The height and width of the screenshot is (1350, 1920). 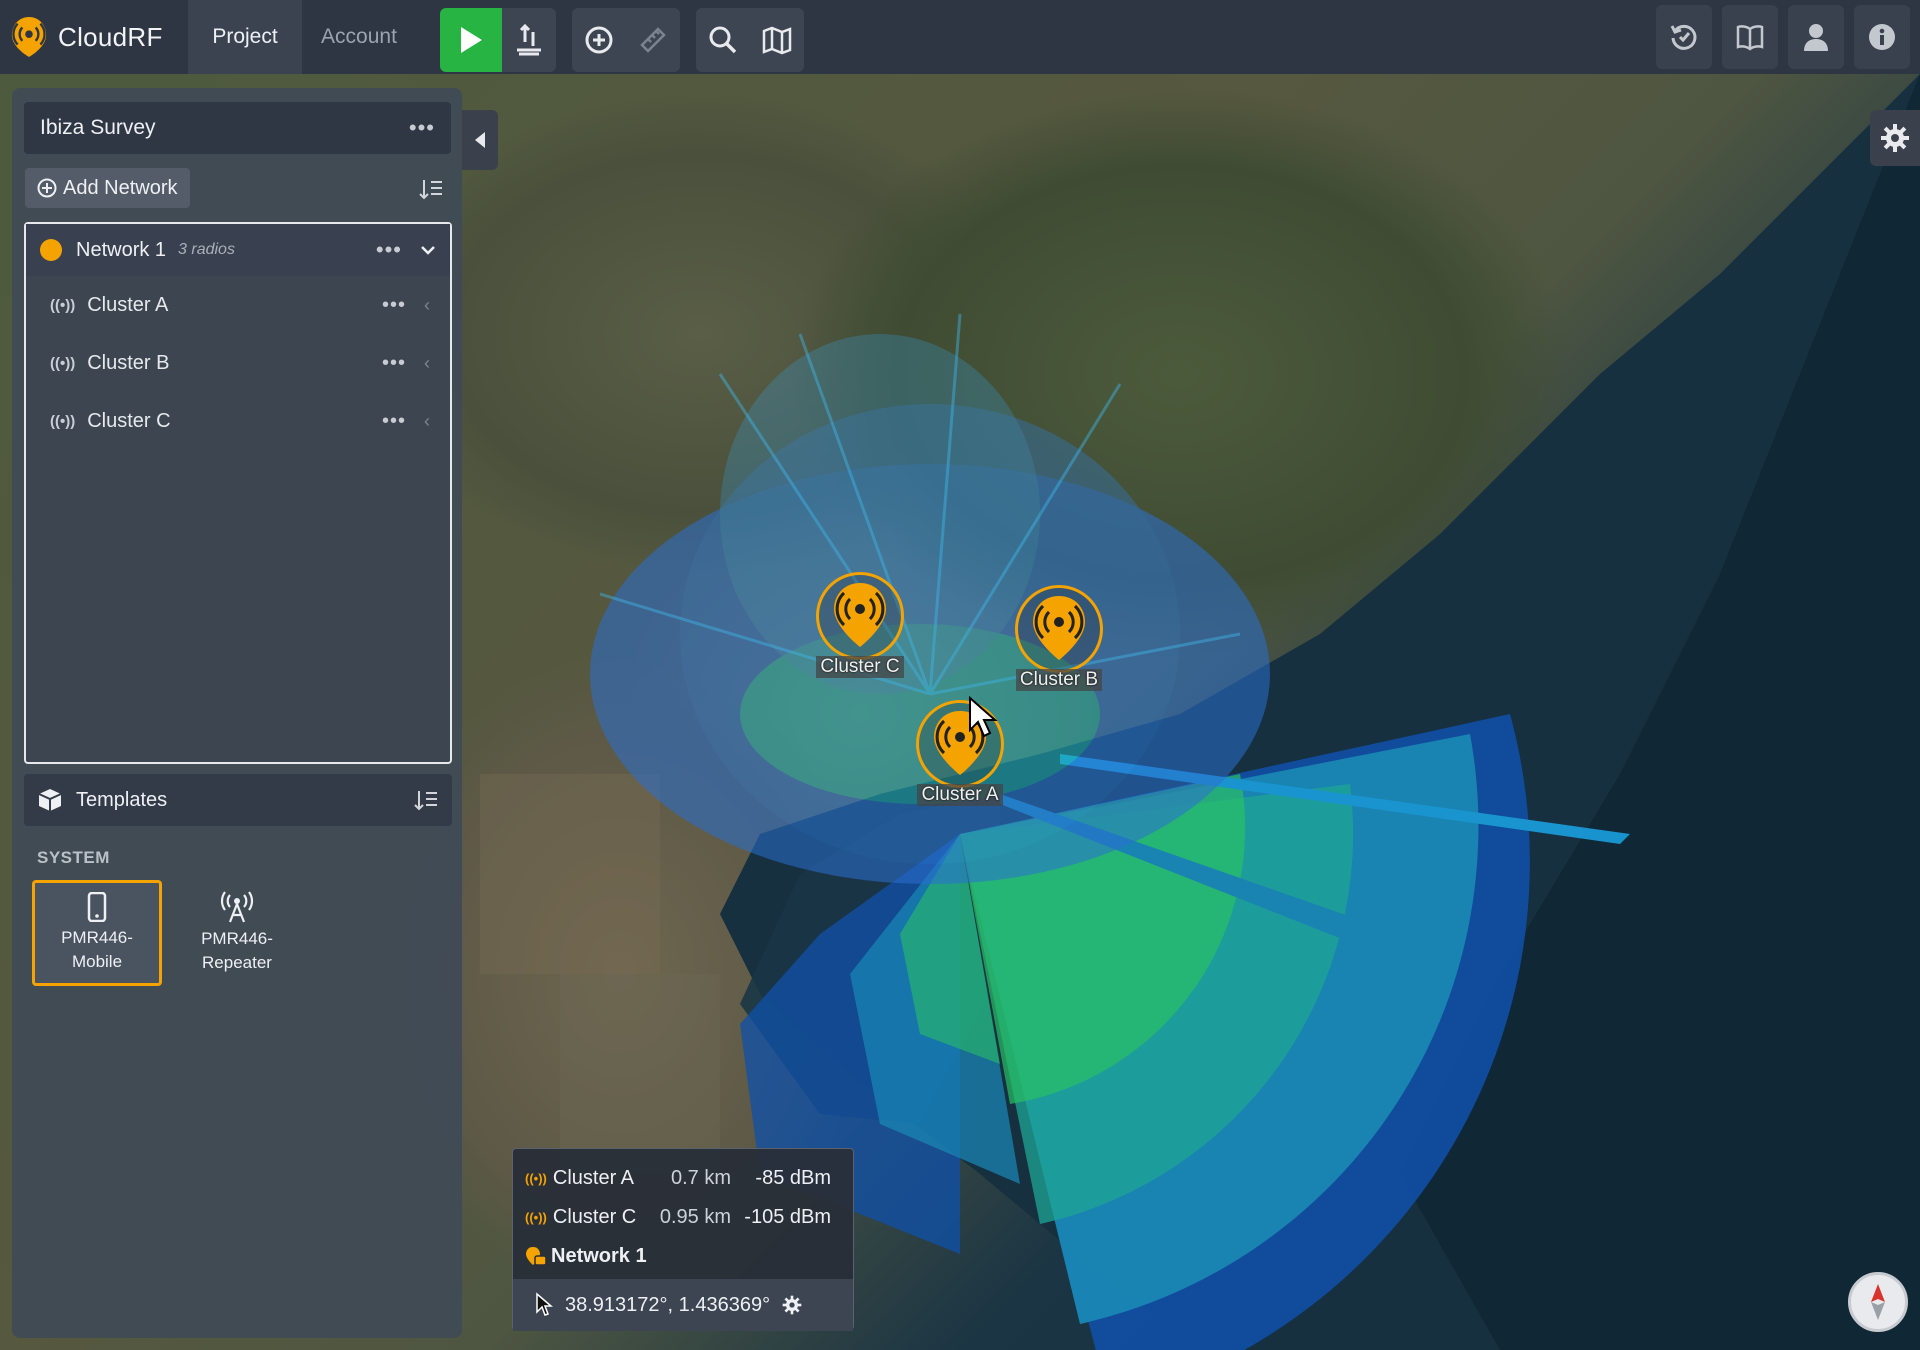 I want to click on readout-distance: 0.95 km, so click(x=695, y=1216).